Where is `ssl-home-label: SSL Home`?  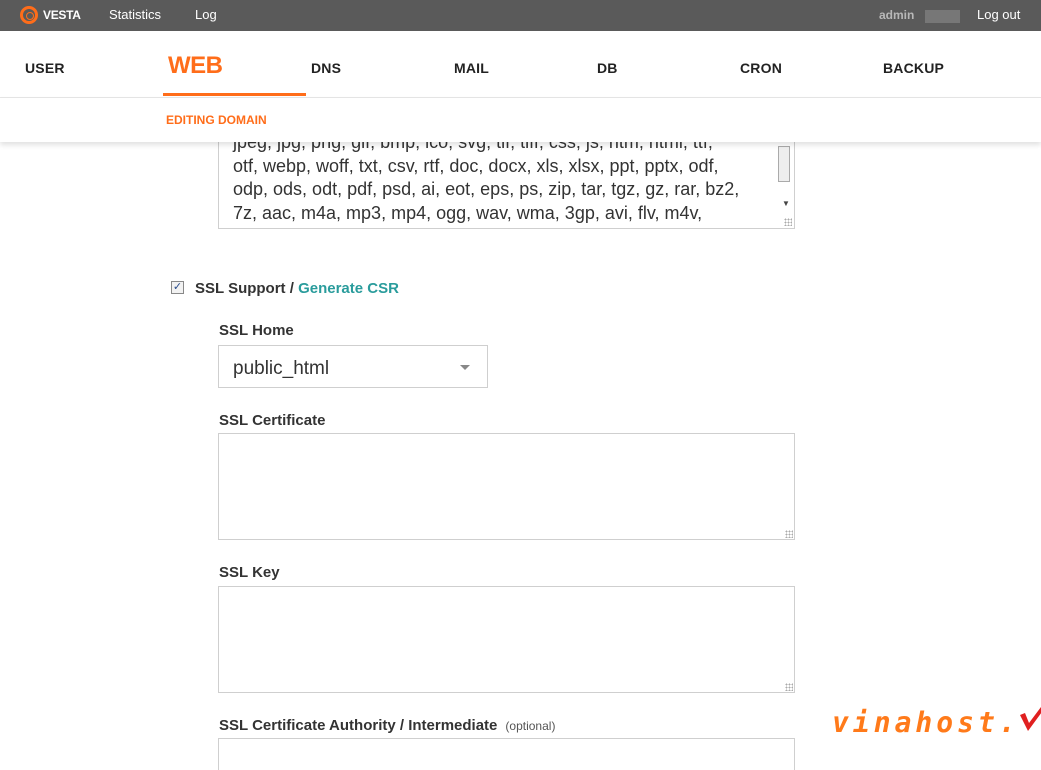 ssl-home-label: SSL Home is located at coordinates (256, 330).